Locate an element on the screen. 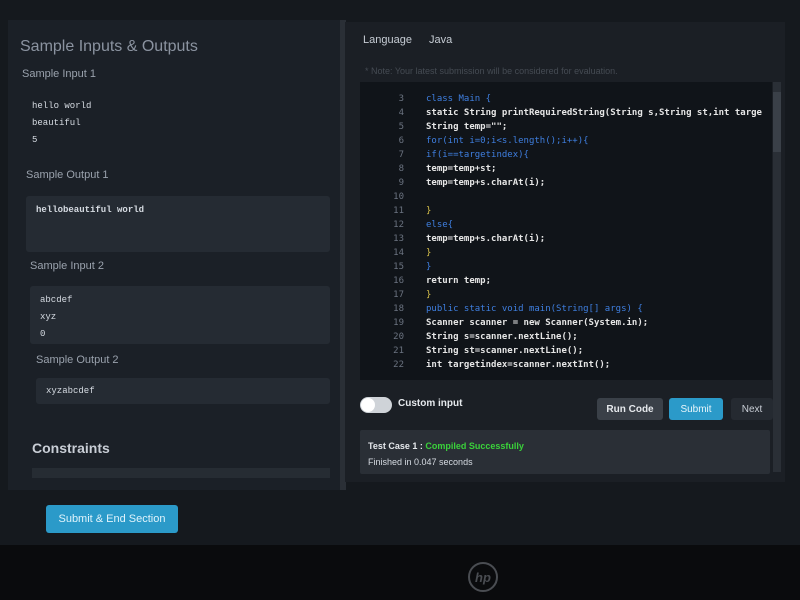  code-text: public static void main(String[] args) { is located at coordinates (534, 309).